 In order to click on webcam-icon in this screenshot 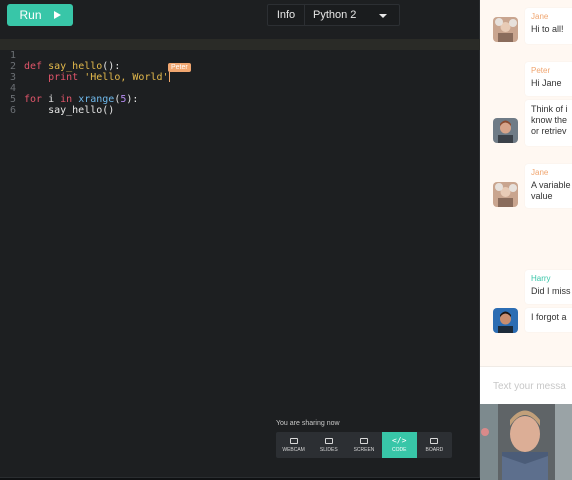, I will do `click(293, 440)`.